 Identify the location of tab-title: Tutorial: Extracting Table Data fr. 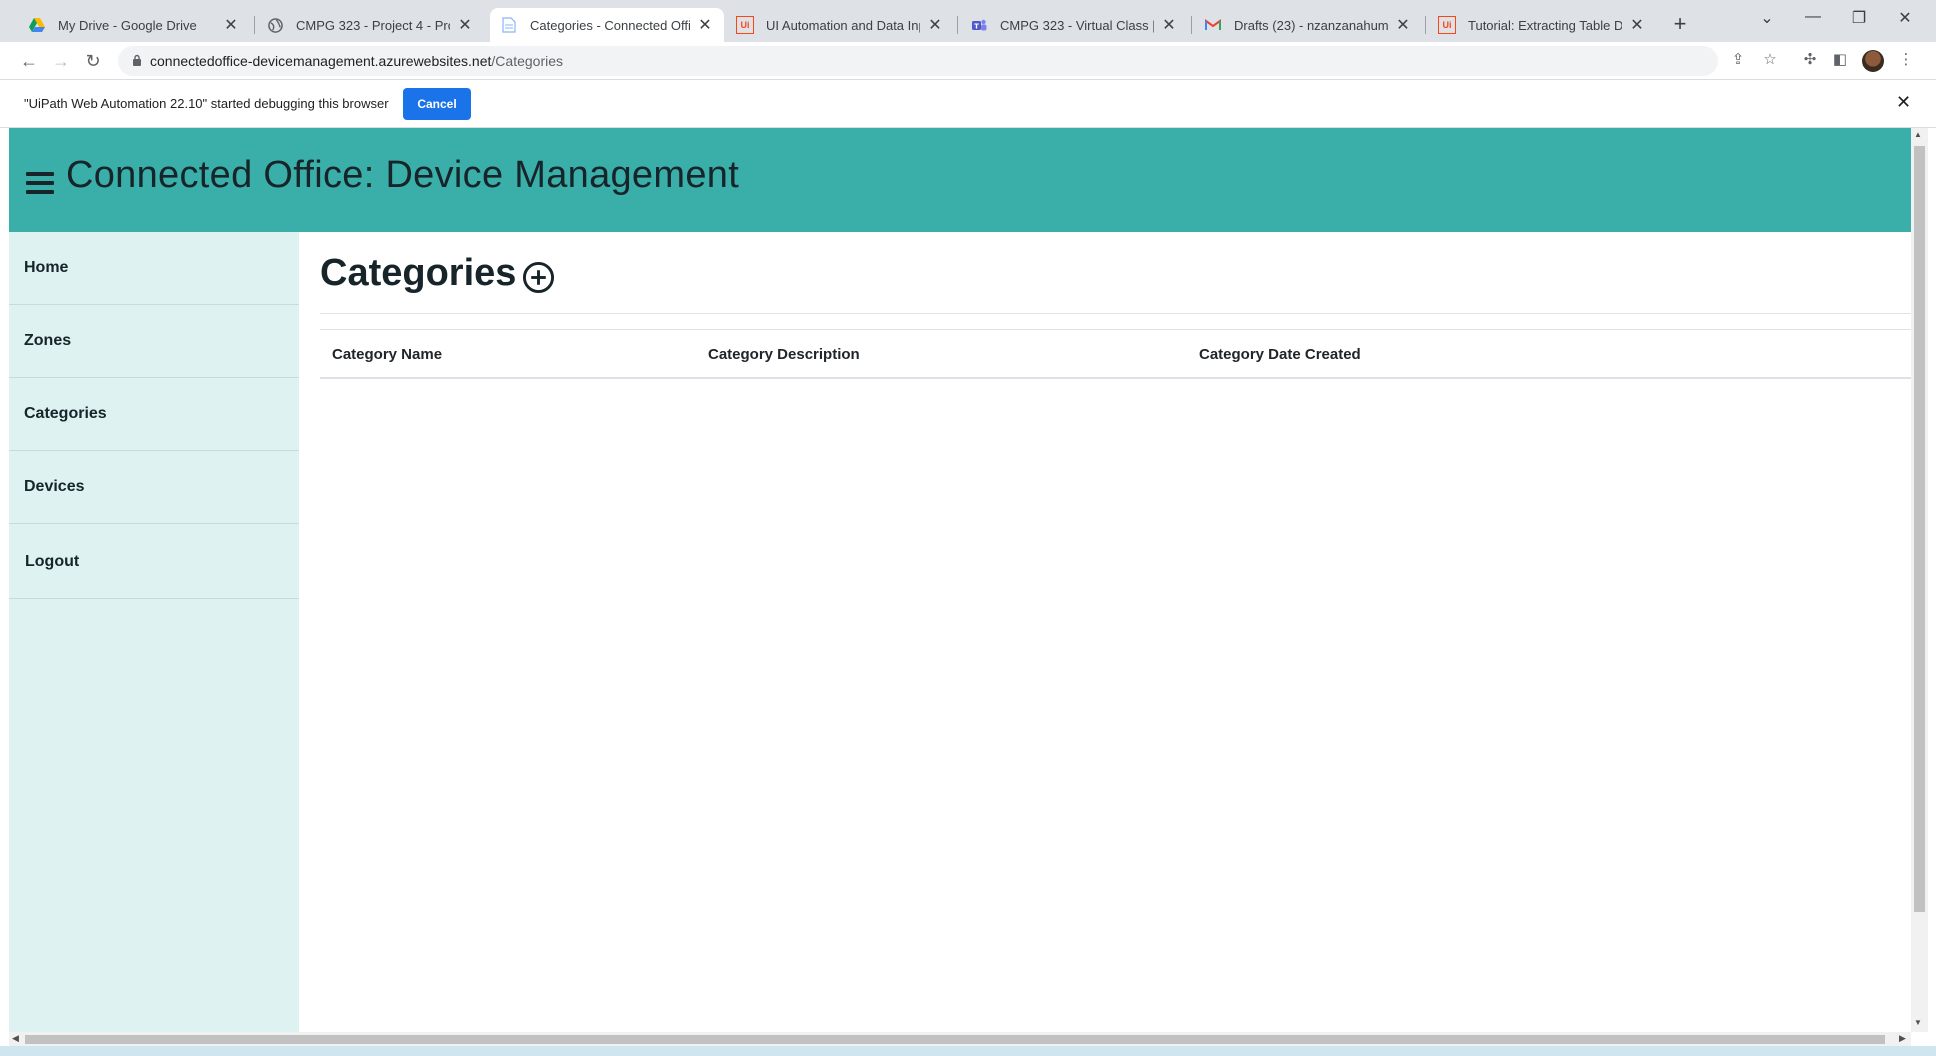
(1545, 25).